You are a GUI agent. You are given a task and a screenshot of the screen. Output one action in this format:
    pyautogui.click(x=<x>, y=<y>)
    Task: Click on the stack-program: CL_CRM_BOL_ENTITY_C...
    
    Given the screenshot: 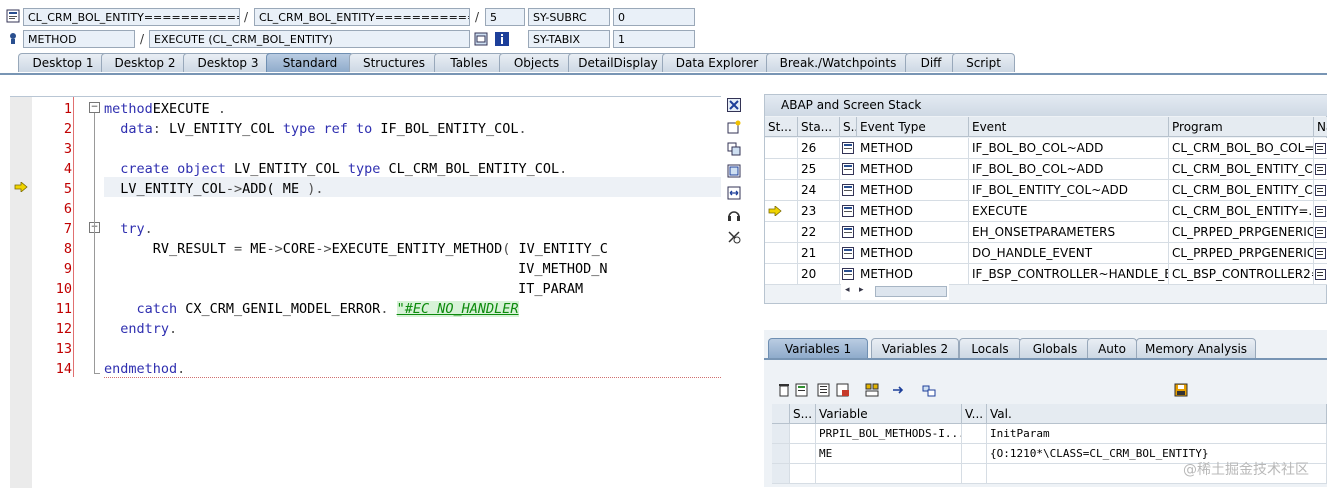 What is the action you would take?
    pyautogui.click(x=1241, y=169)
    